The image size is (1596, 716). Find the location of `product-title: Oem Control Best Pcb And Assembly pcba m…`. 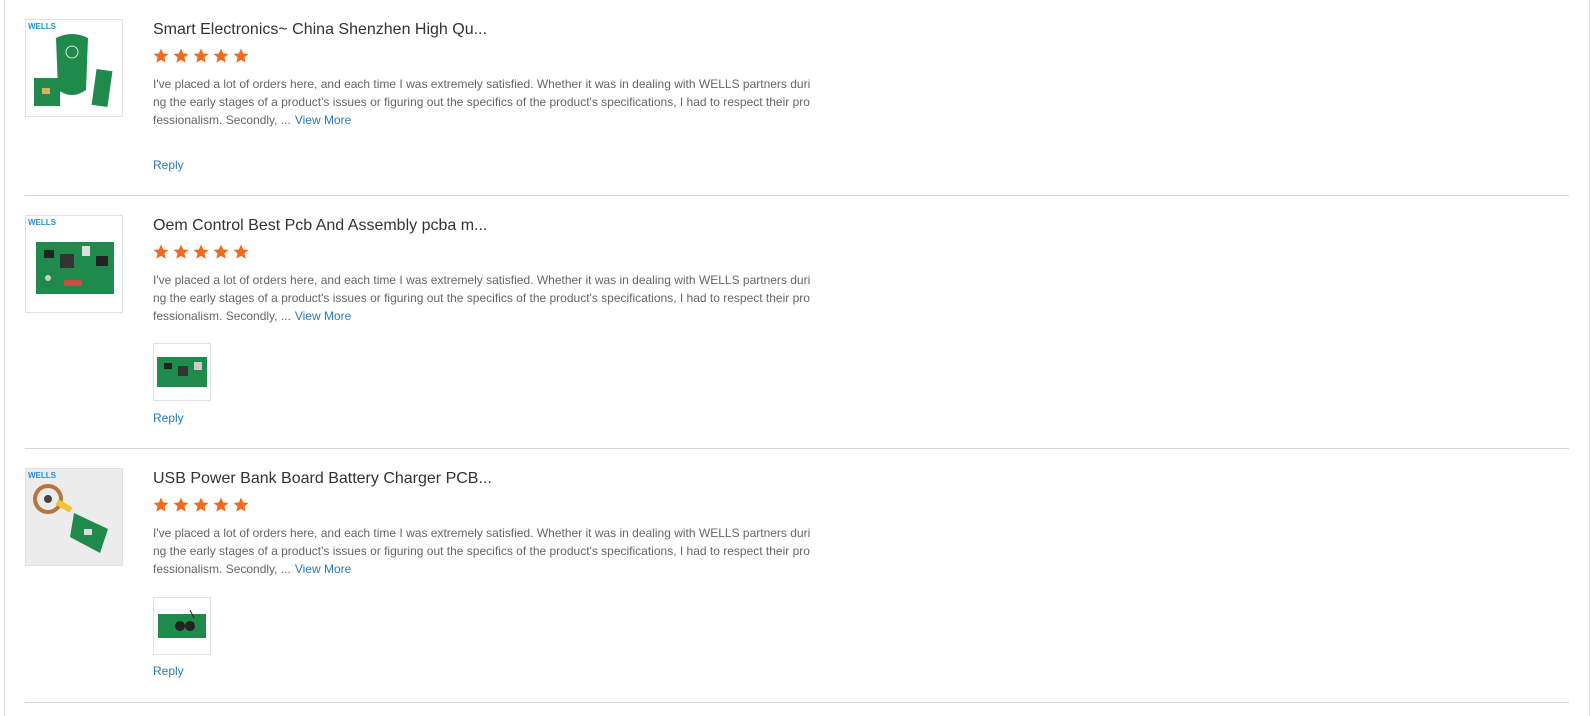

product-title: Oem Control Best Pcb And Assembly pcba m… is located at coordinates (320, 226).